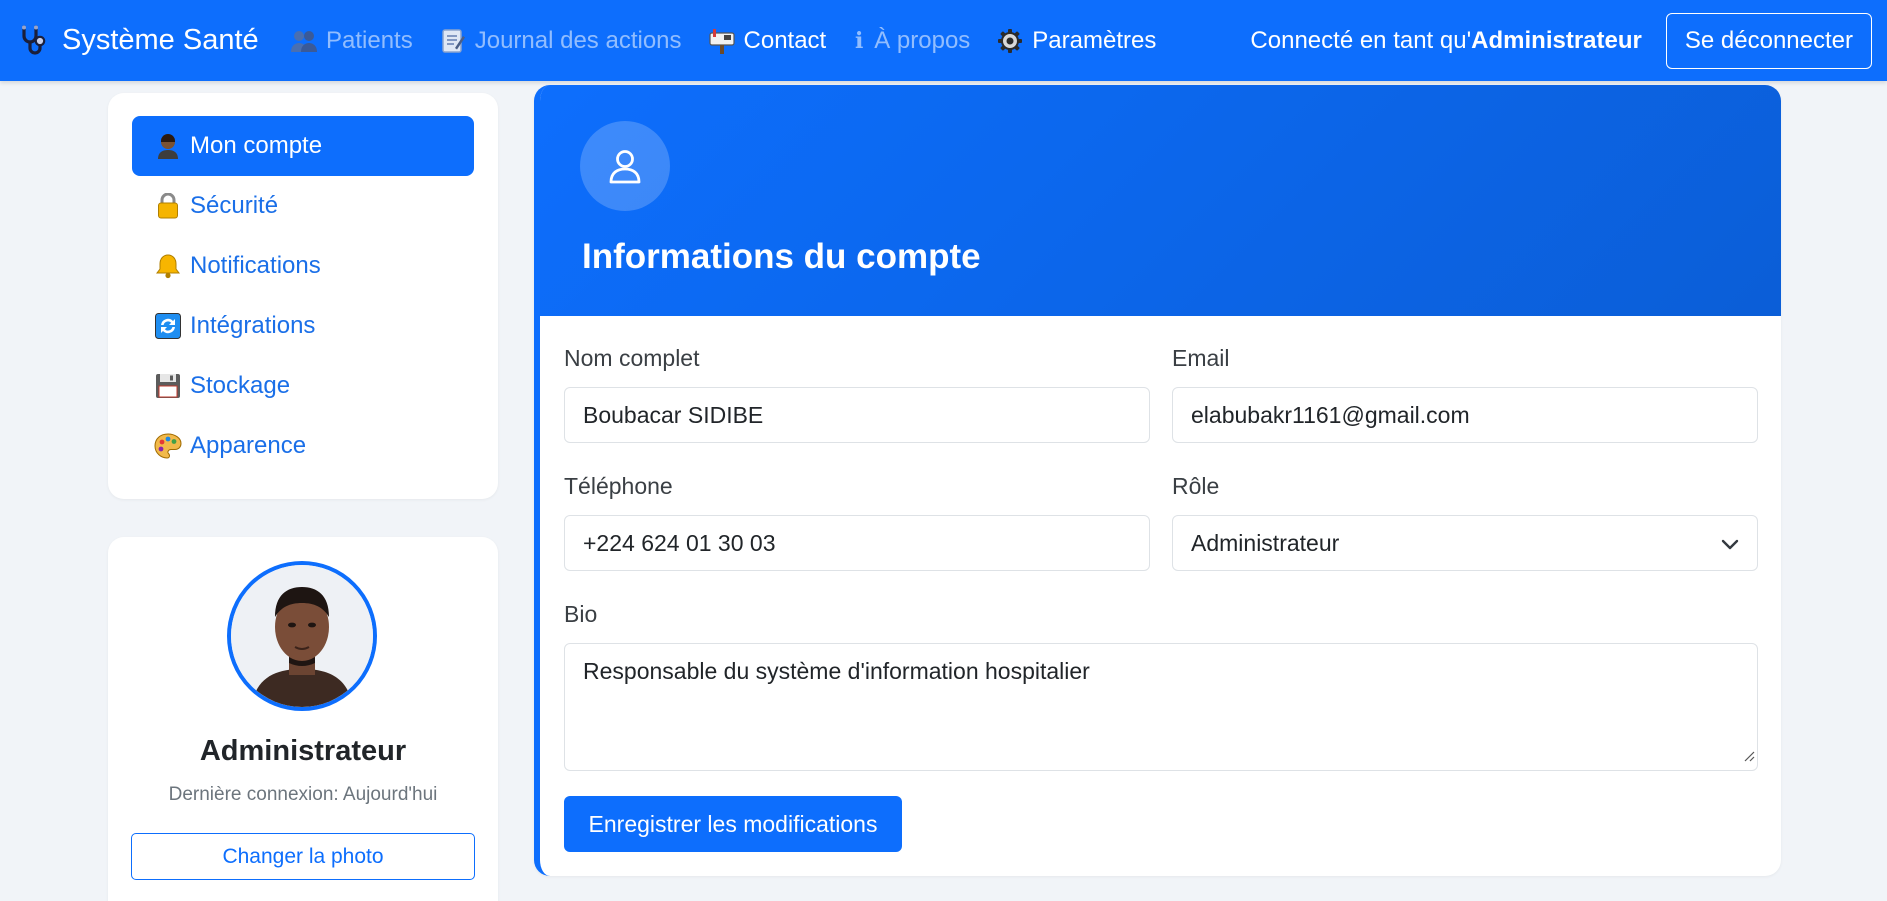 This screenshot has width=1887, height=901. I want to click on user-outline-icon, so click(625, 166).